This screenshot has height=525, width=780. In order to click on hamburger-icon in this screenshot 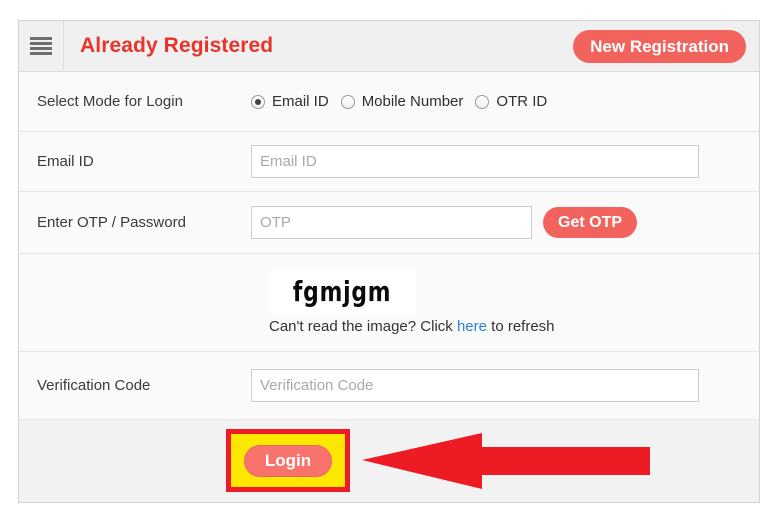, I will do `click(41, 46)`.